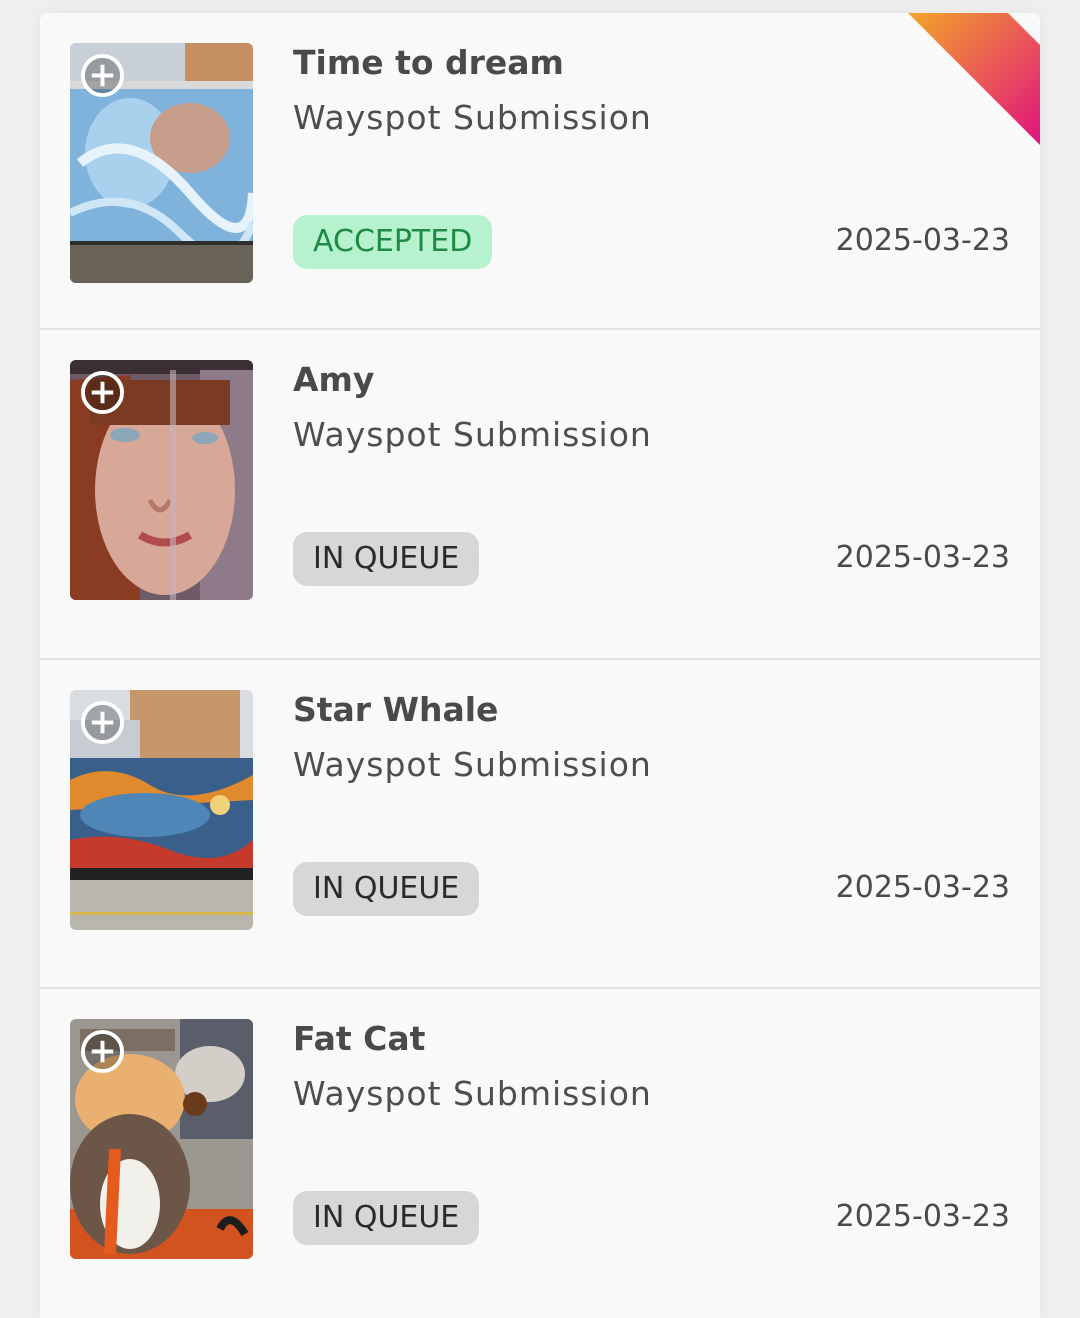 The height and width of the screenshot is (1318, 1080). I want to click on submission-title: Fat Cat, so click(359, 1038).